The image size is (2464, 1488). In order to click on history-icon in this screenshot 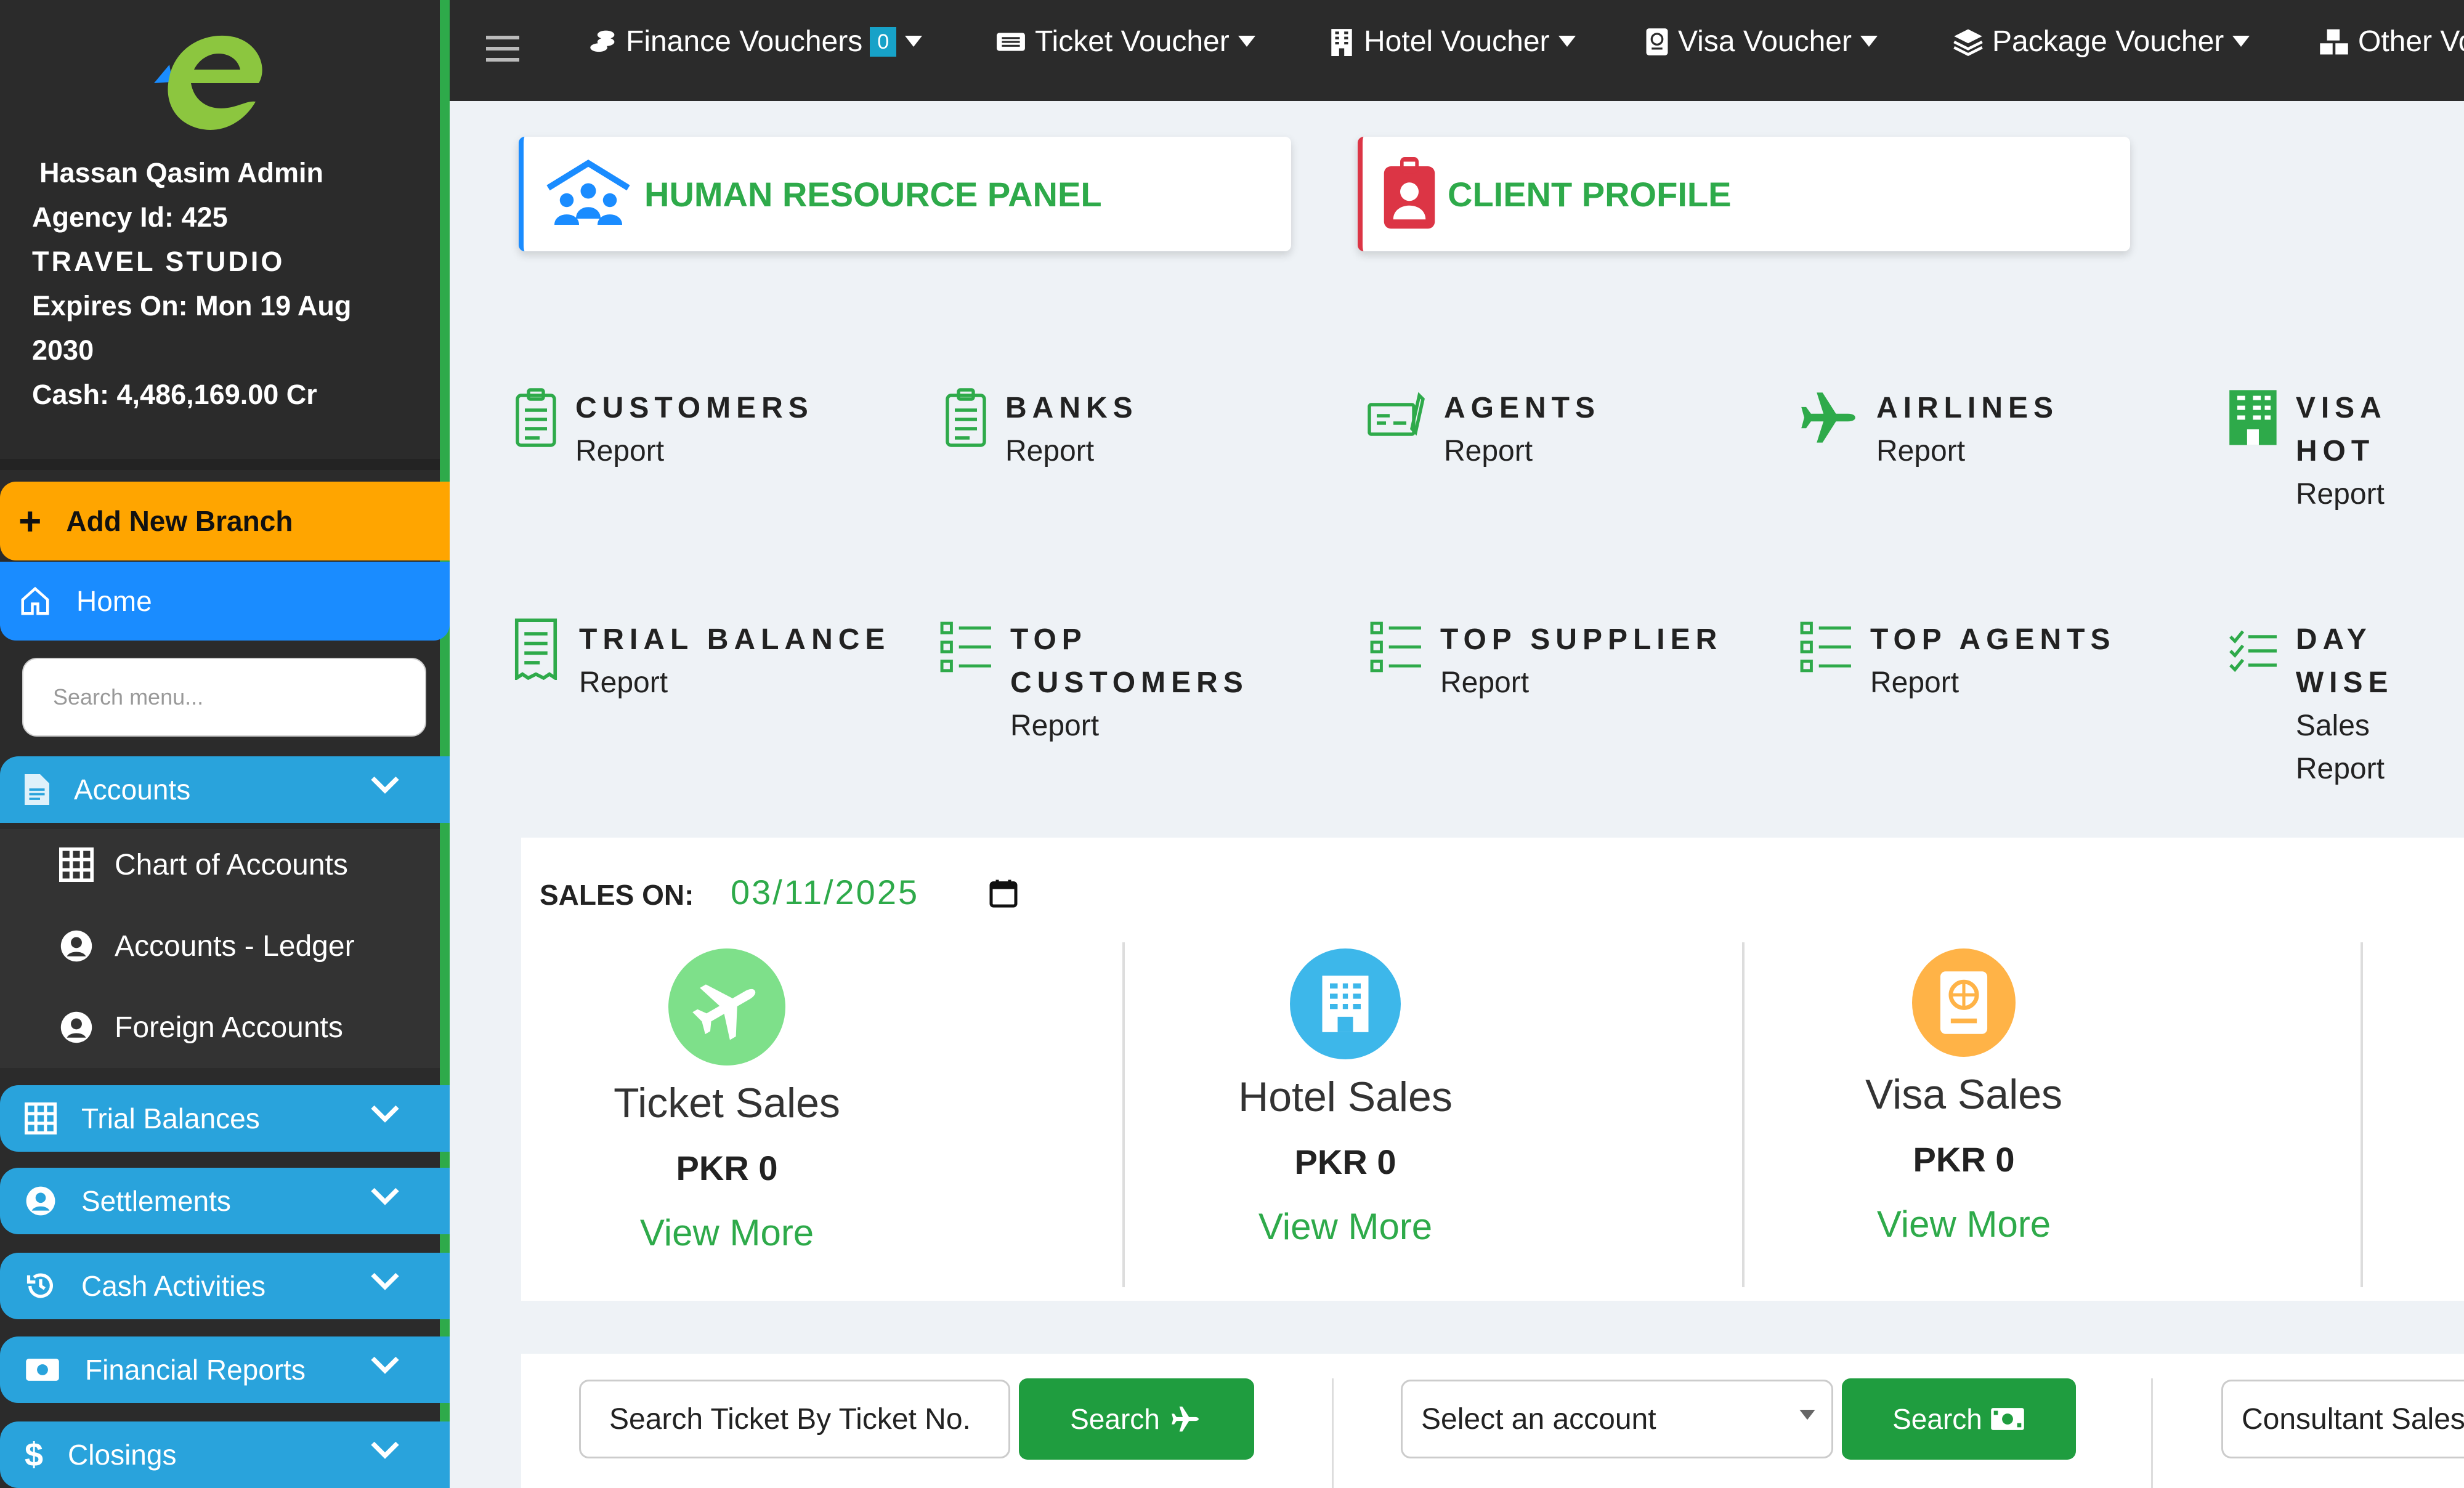, I will do `click(39, 1285)`.